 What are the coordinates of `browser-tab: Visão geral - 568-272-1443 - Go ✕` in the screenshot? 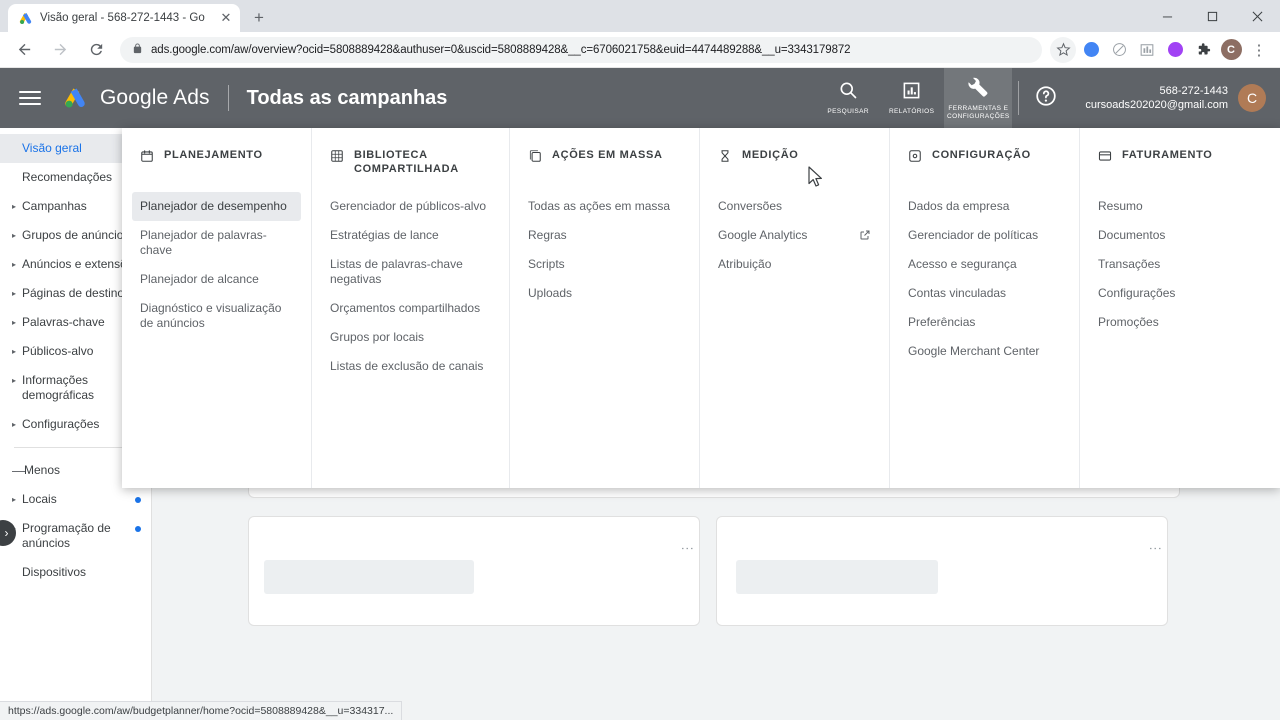 It's located at (124, 18).